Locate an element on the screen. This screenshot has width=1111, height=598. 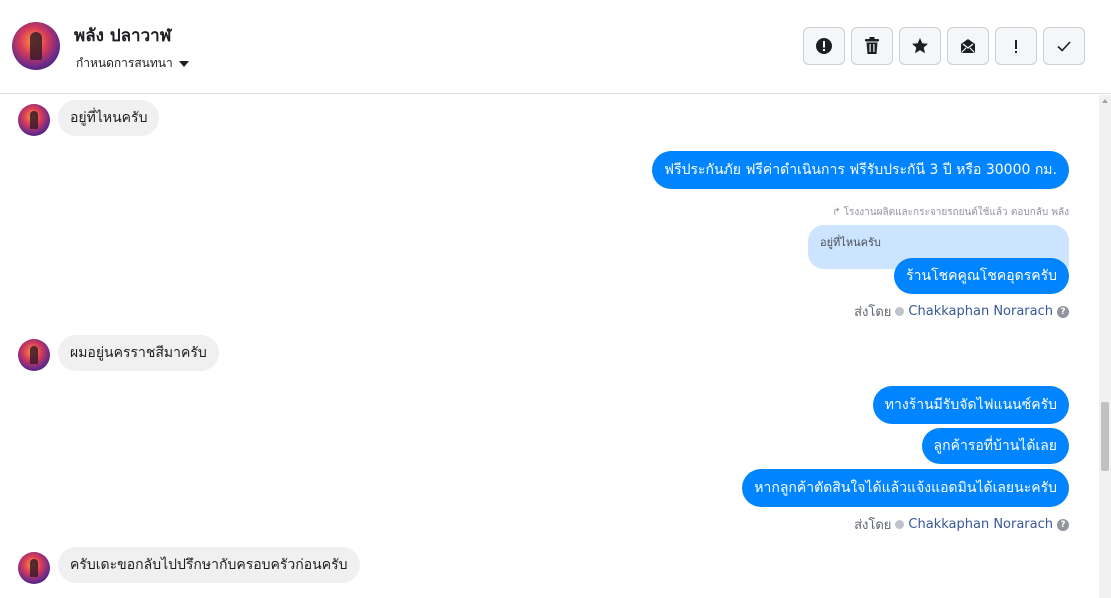
outgoing-message: ทางร้านมีรับจัดไฟแนนซ์ครับ is located at coordinates (970, 405).